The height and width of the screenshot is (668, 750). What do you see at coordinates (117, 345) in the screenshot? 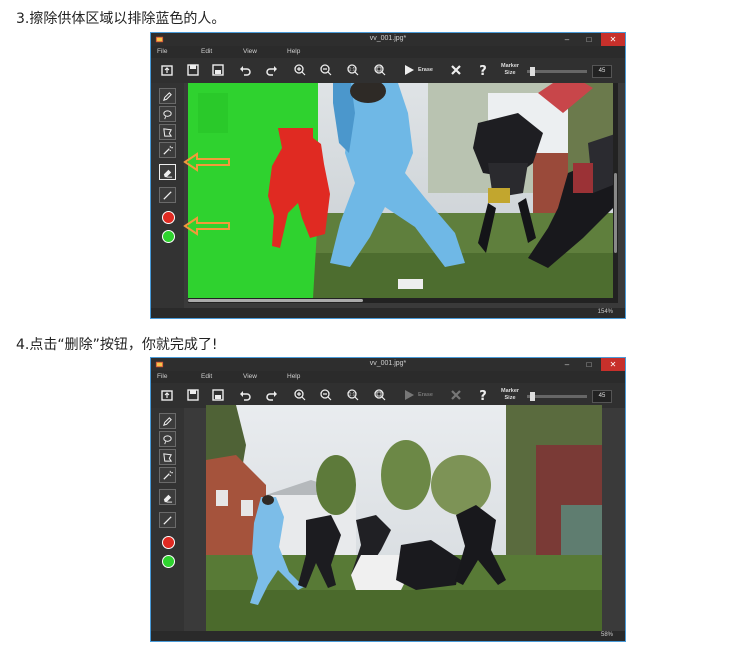
I see `step-4-caption: 4.点击“删除”按钮，你就完成了!` at bounding box center [117, 345].